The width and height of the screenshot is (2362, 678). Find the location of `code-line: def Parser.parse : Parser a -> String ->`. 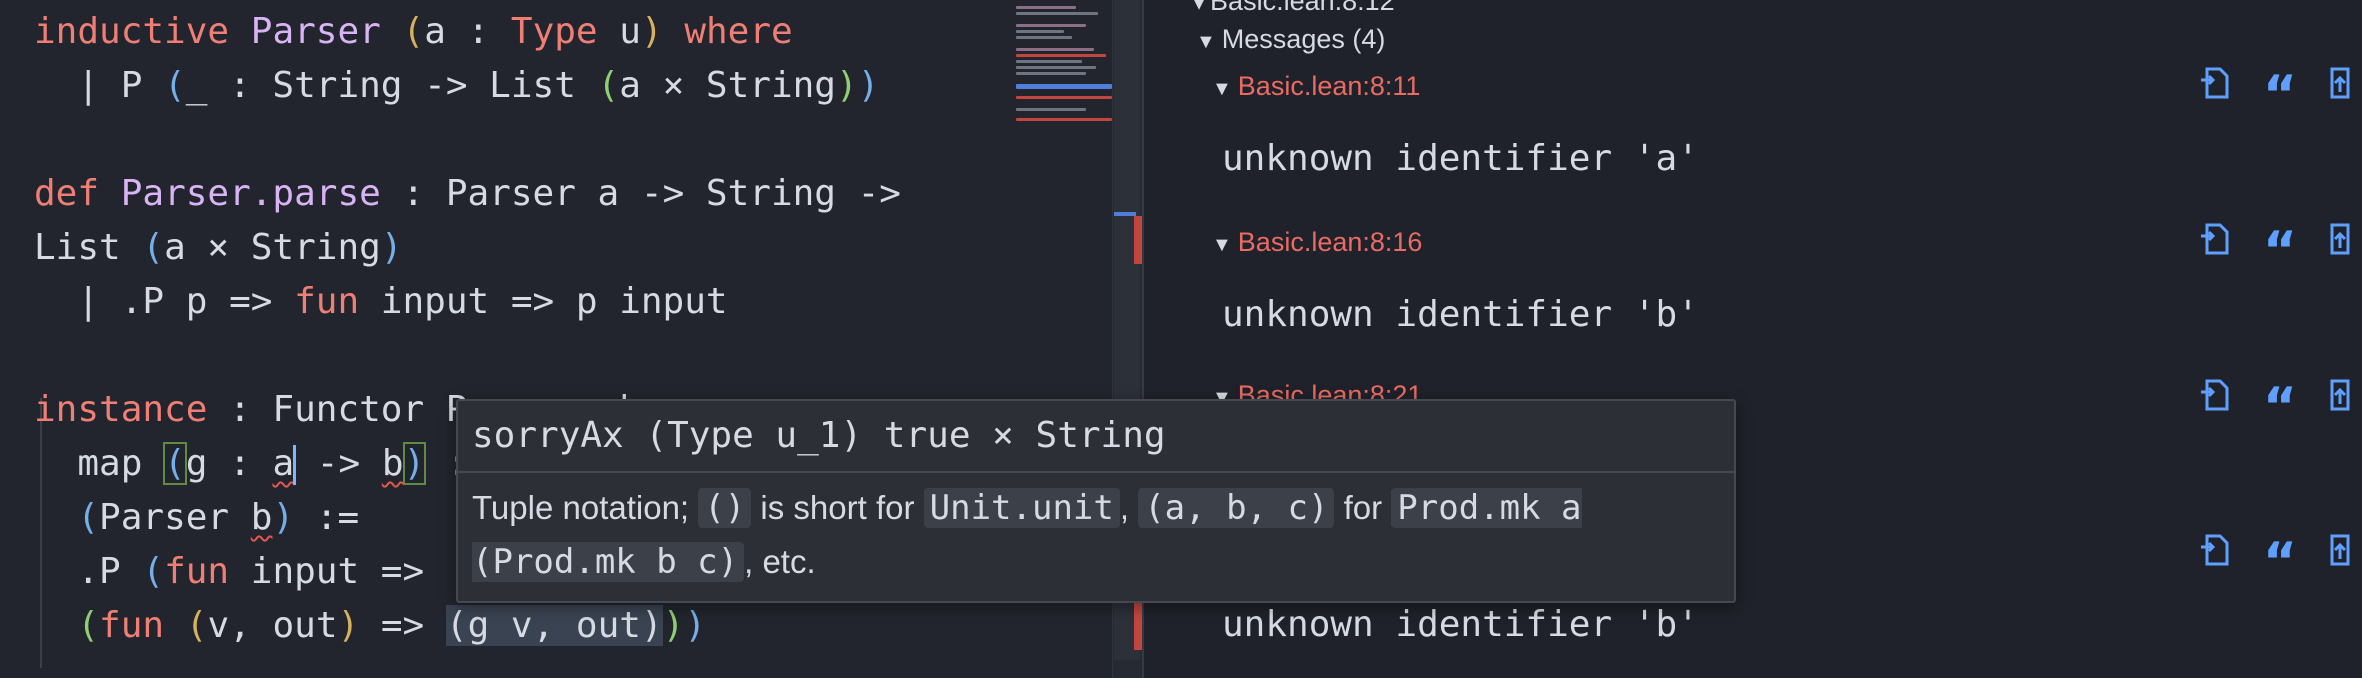

code-line: def Parser.parse : Parser a -> String -> is located at coordinates (467, 194).